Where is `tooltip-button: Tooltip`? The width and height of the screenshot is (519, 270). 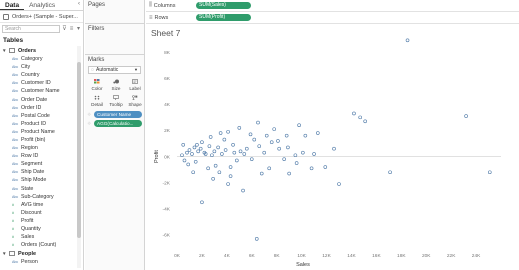
tooltip-button: Tooltip is located at coordinates (116, 100).